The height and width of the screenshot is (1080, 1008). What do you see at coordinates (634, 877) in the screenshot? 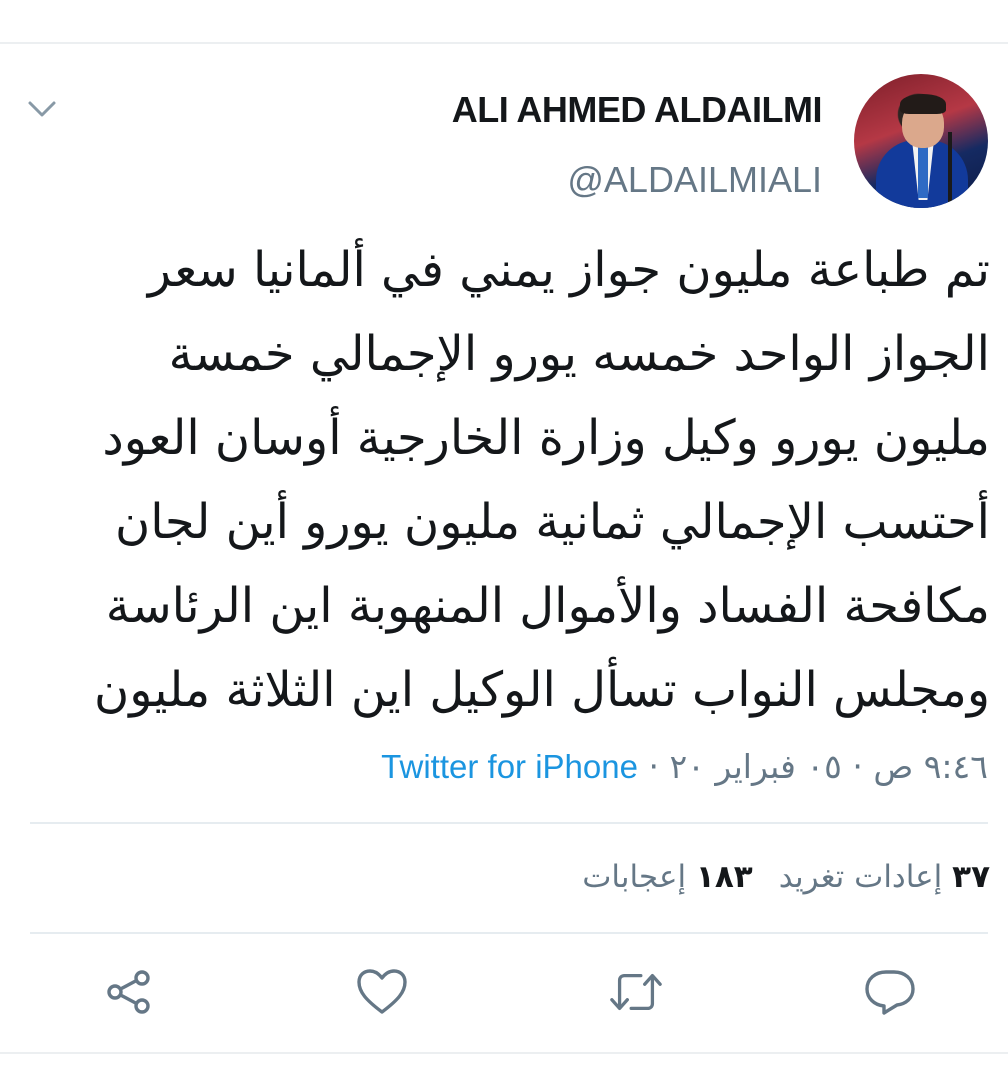
I see `likes-label: إعجابات` at bounding box center [634, 877].